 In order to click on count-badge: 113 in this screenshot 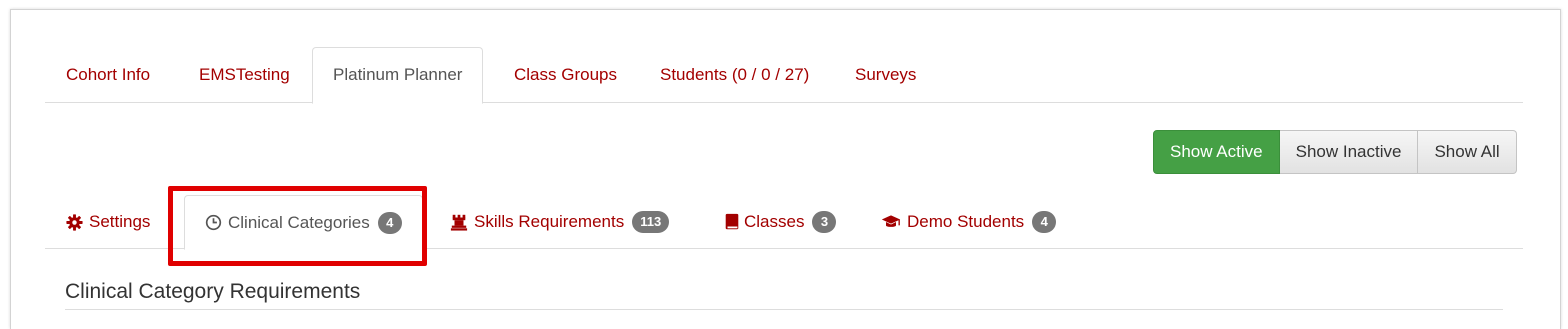, I will do `click(651, 222)`.